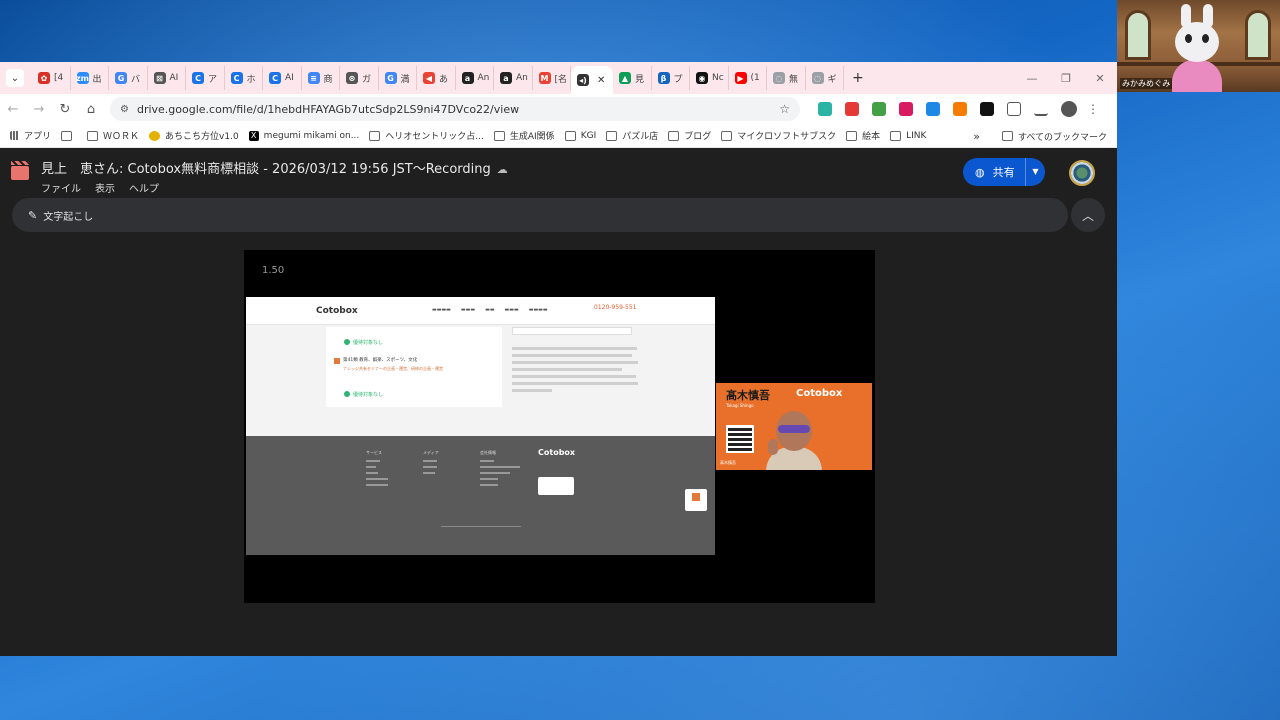 The height and width of the screenshot is (720, 1280). Describe the element at coordinates (778, 135) in the screenshot. I see `bookmark-folder-microsoft: マイクロソフトサブスク` at that location.